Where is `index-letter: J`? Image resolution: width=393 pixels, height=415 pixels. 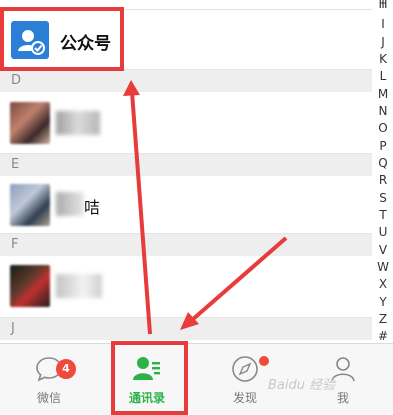 index-letter: J is located at coordinates (383, 42).